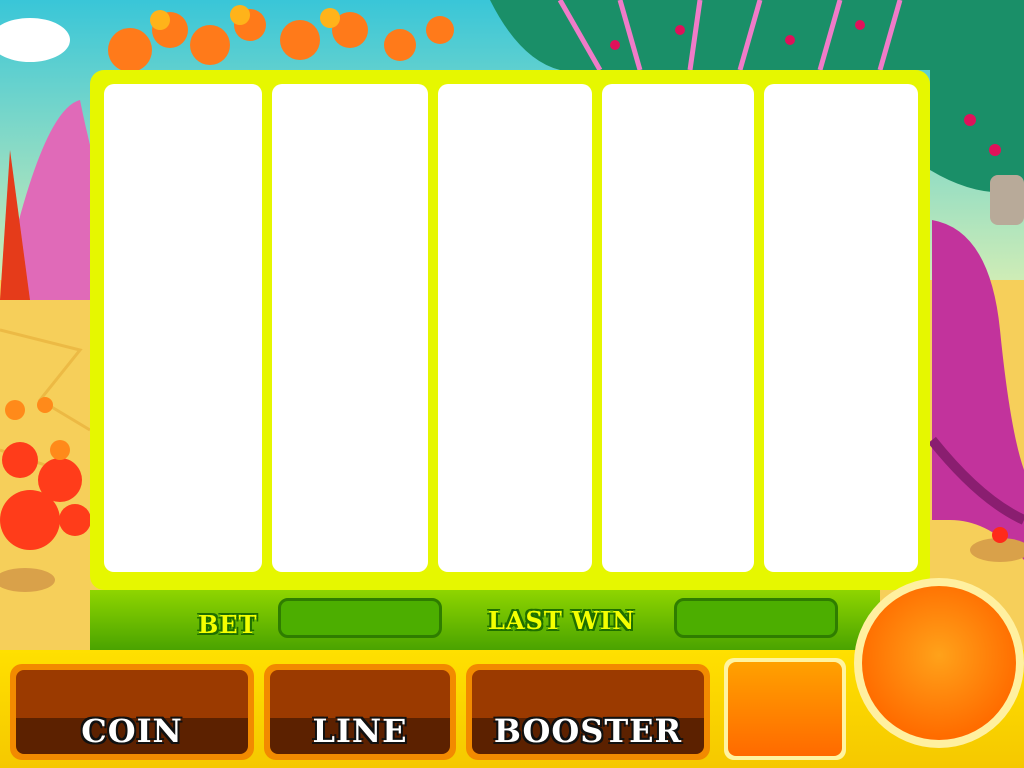 This screenshot has width=1024, height=768. I want to click on booster-button: BOOSTER, so click(588, 712).